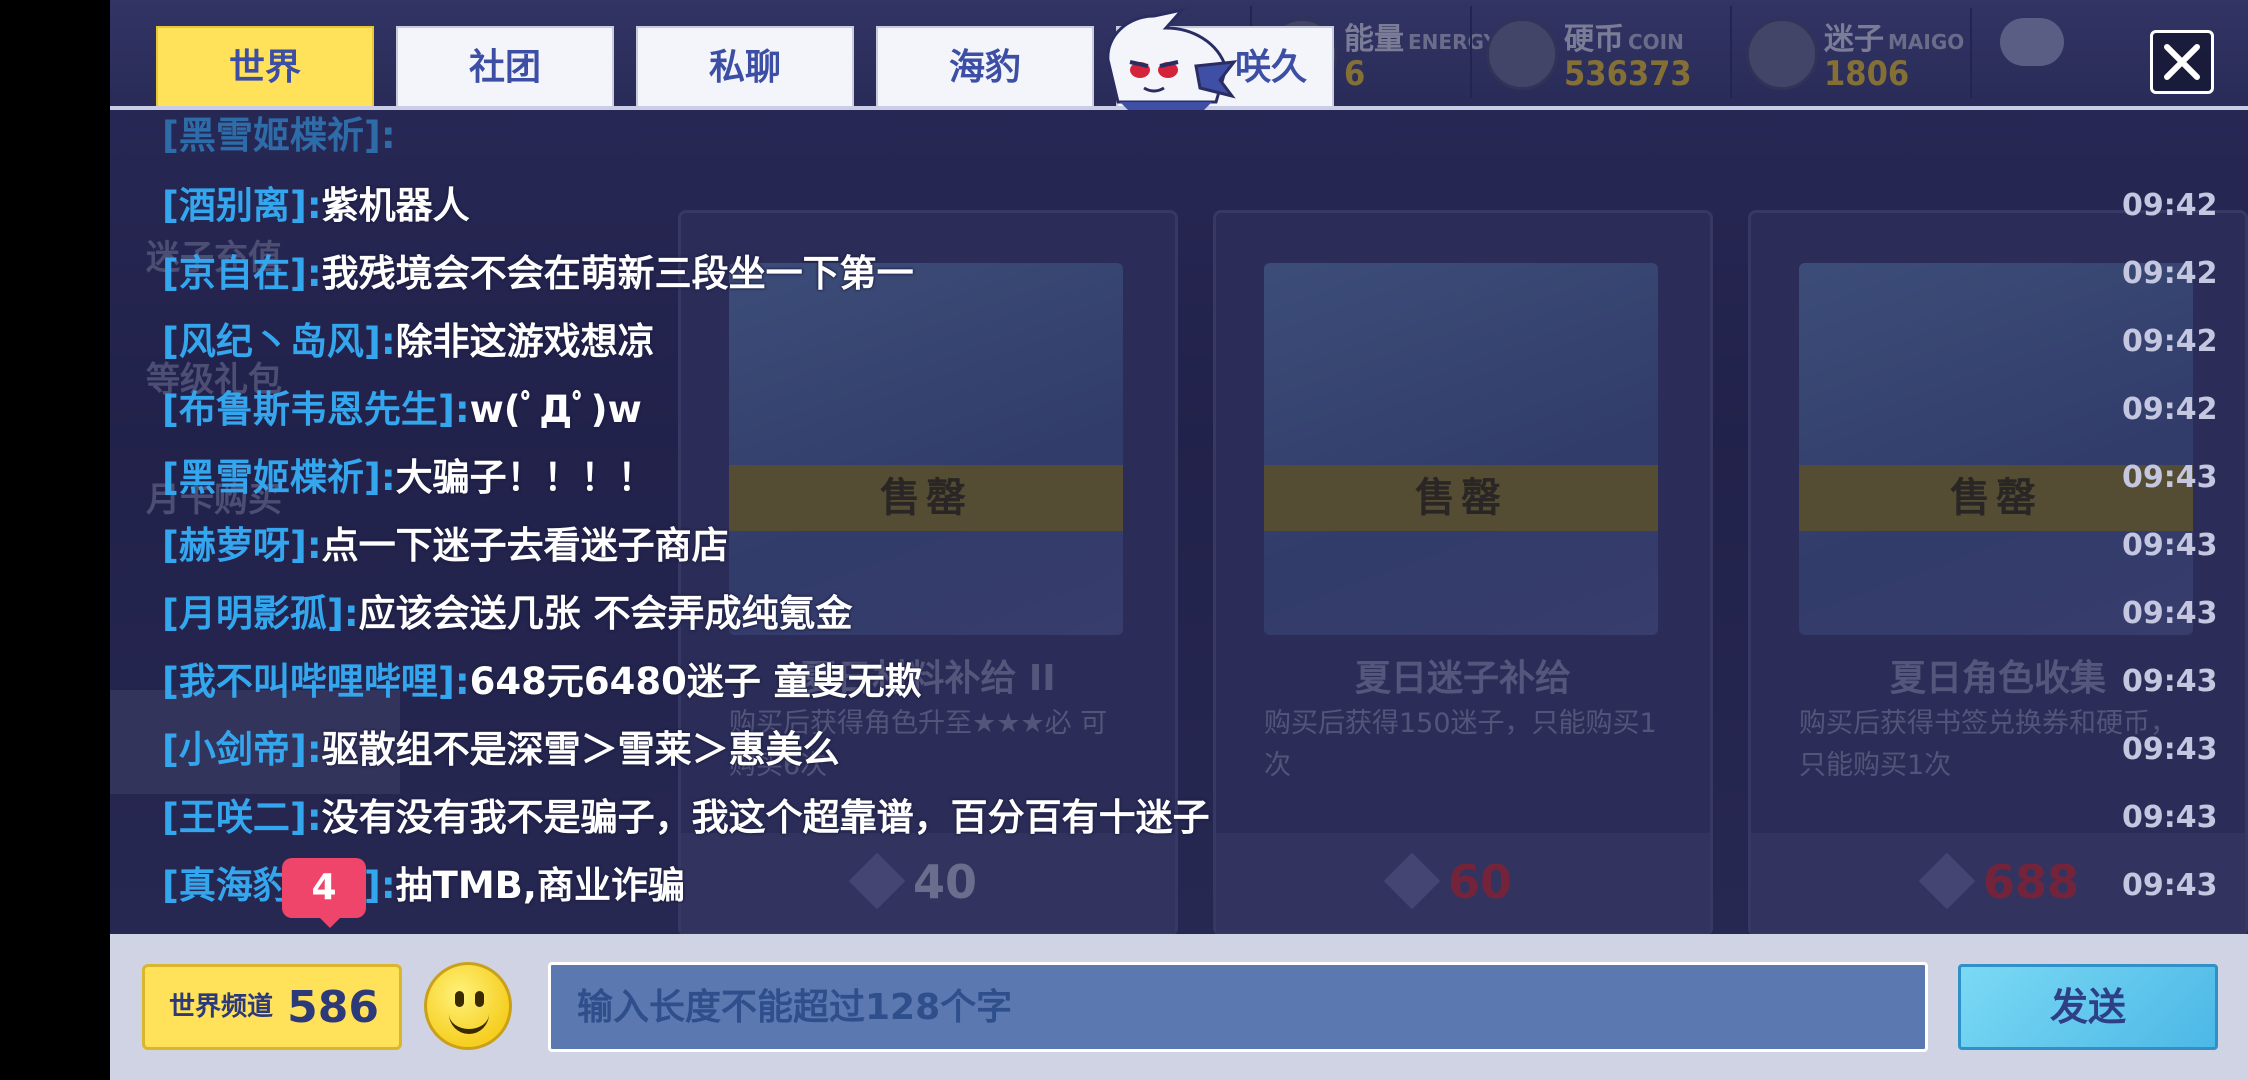 This screenshot has width=2248, height=1080. I want to click on message-username: [酒别离]:, so click(242, 205).